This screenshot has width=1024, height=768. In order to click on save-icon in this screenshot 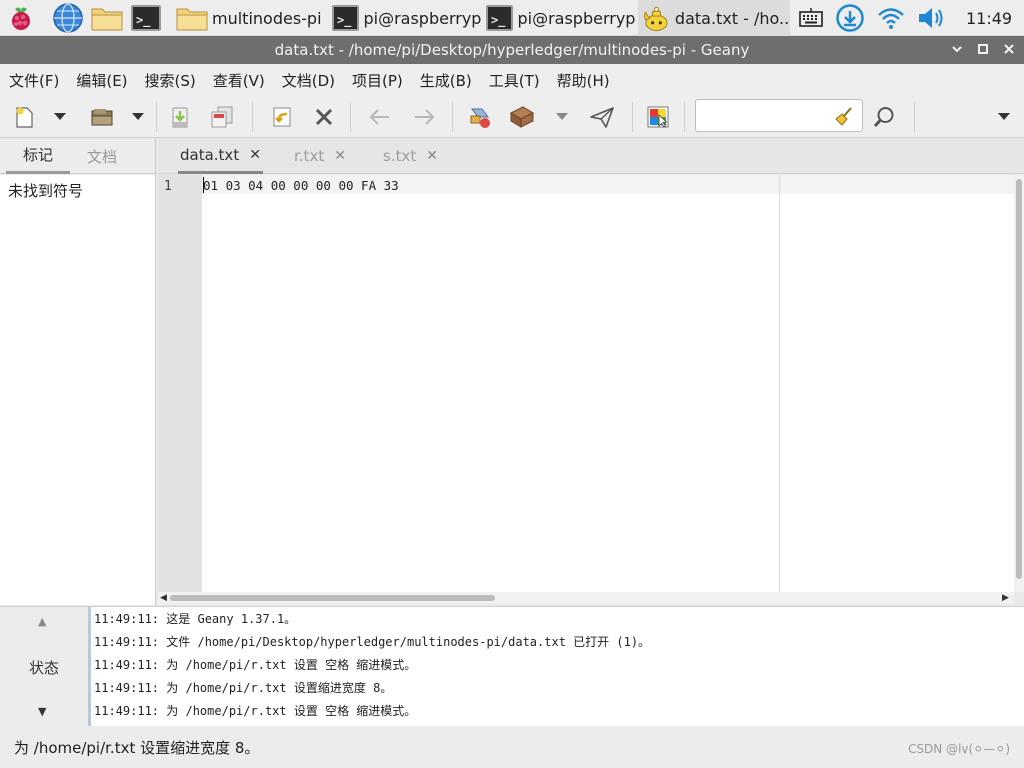, I will do `click(180, 117)`.